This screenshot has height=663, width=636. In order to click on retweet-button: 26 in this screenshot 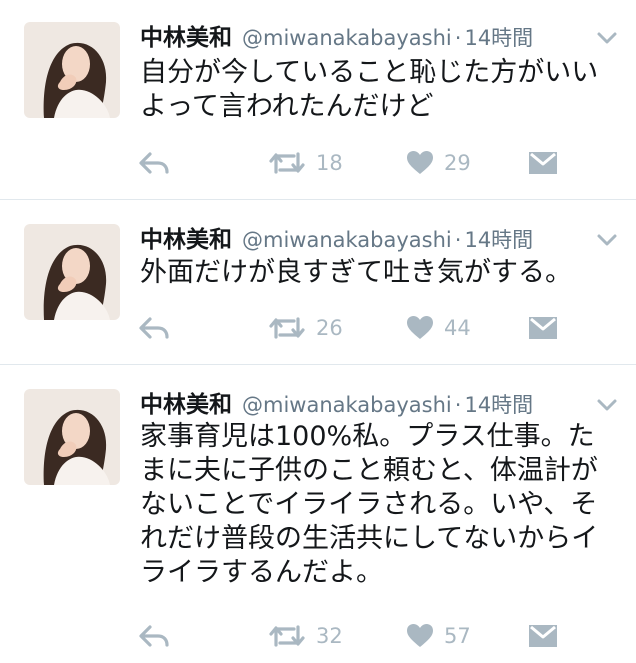, I will do `click(305, 328)`.